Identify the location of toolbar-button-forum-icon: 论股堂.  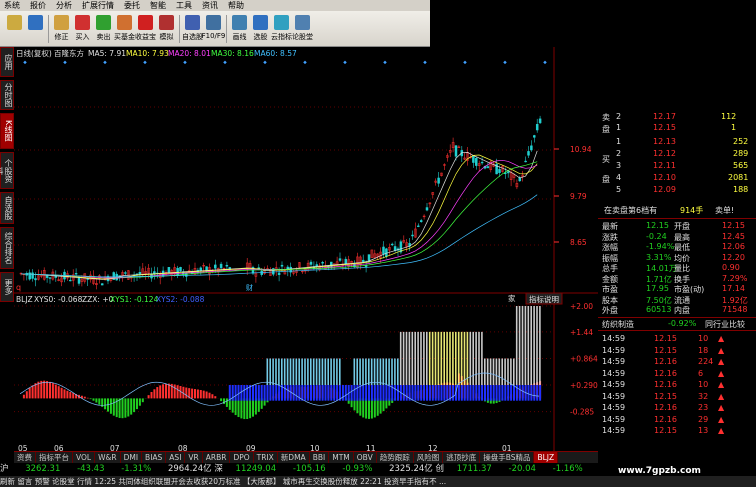
(302, 29).